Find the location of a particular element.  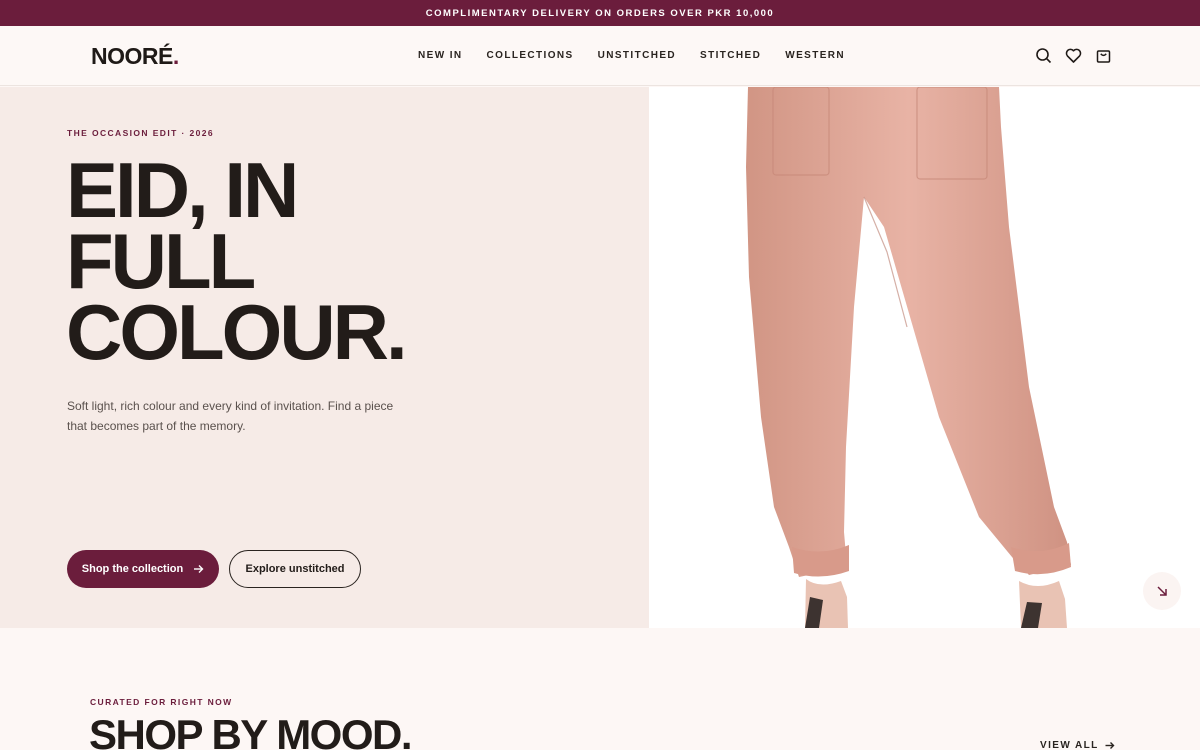

view-all-label: VIEW ALL is located at coordinates (1069, 745).